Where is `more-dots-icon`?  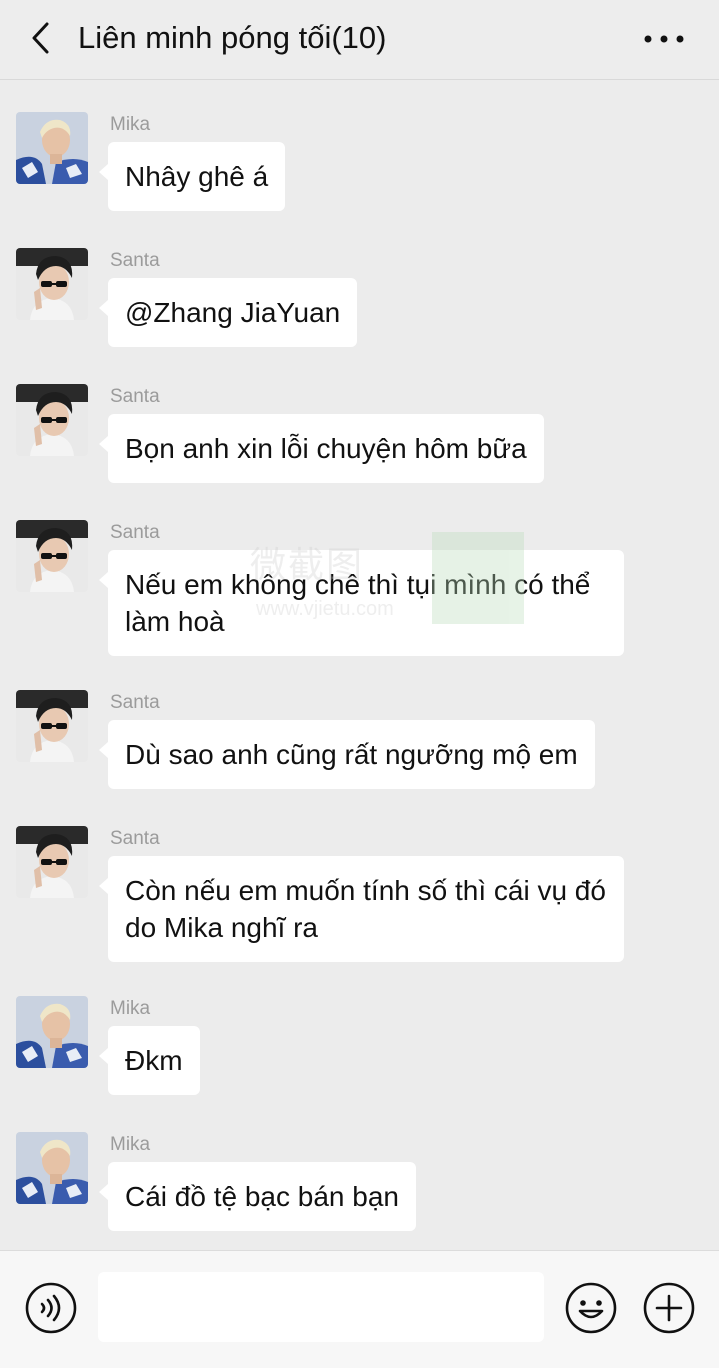
more-dots-icon is located at coordinates (664, 39).